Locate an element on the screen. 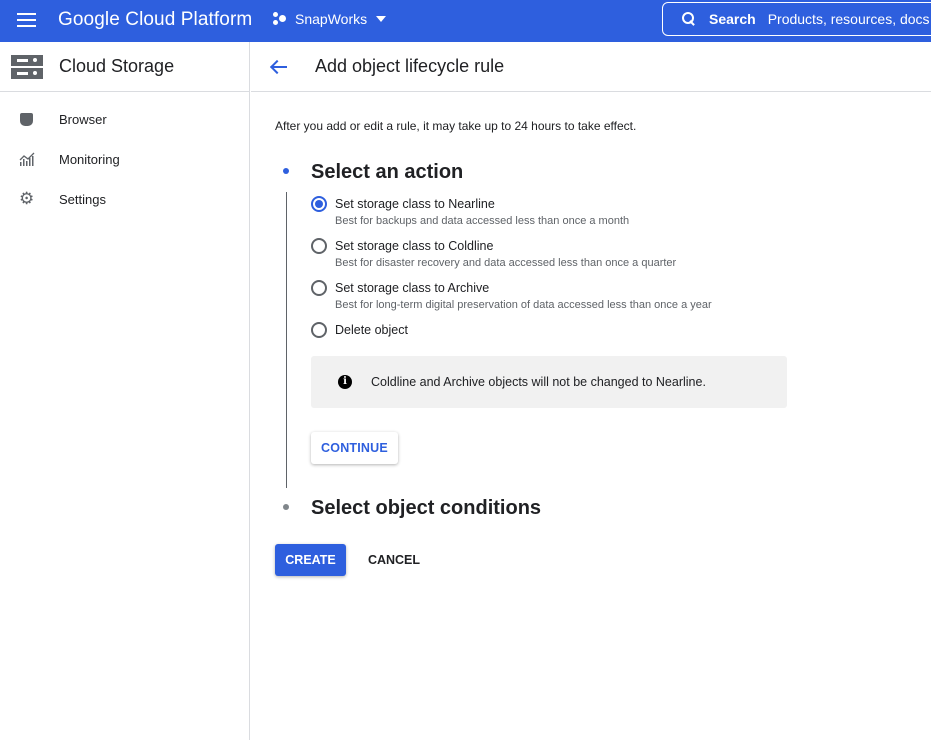 The width and height of the screenshot is (931, 740). sidebar-header: Cloud Storage is located at coordinates (124, 67).